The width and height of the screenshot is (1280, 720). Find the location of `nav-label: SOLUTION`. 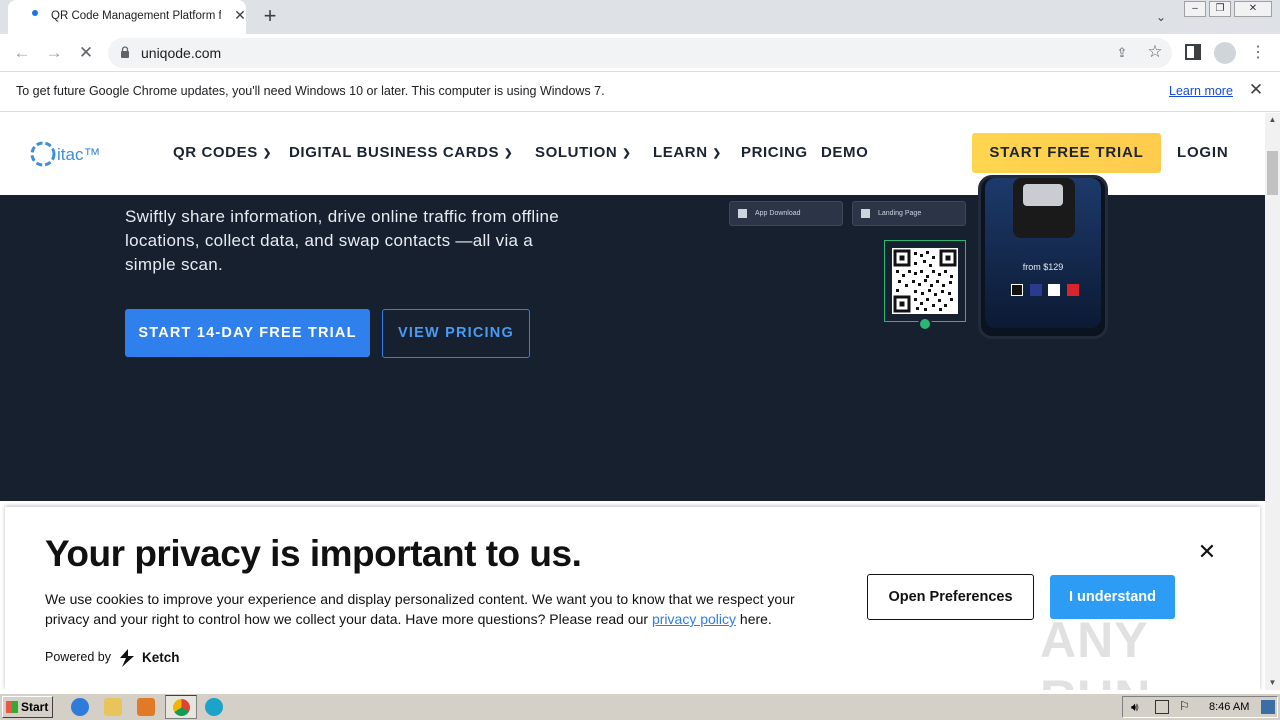

nav-label: SOLUTION is located at coordinates (576, 152).